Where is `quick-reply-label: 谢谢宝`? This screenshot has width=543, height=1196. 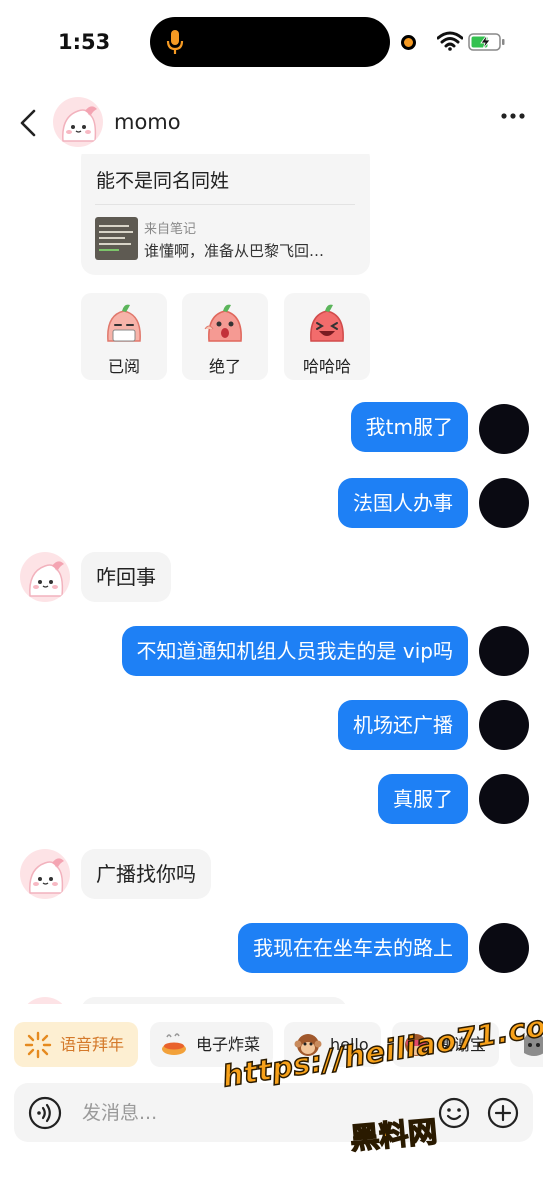 quick-reply-label: 谢谢宝 is located at coordinates (462, 1044).